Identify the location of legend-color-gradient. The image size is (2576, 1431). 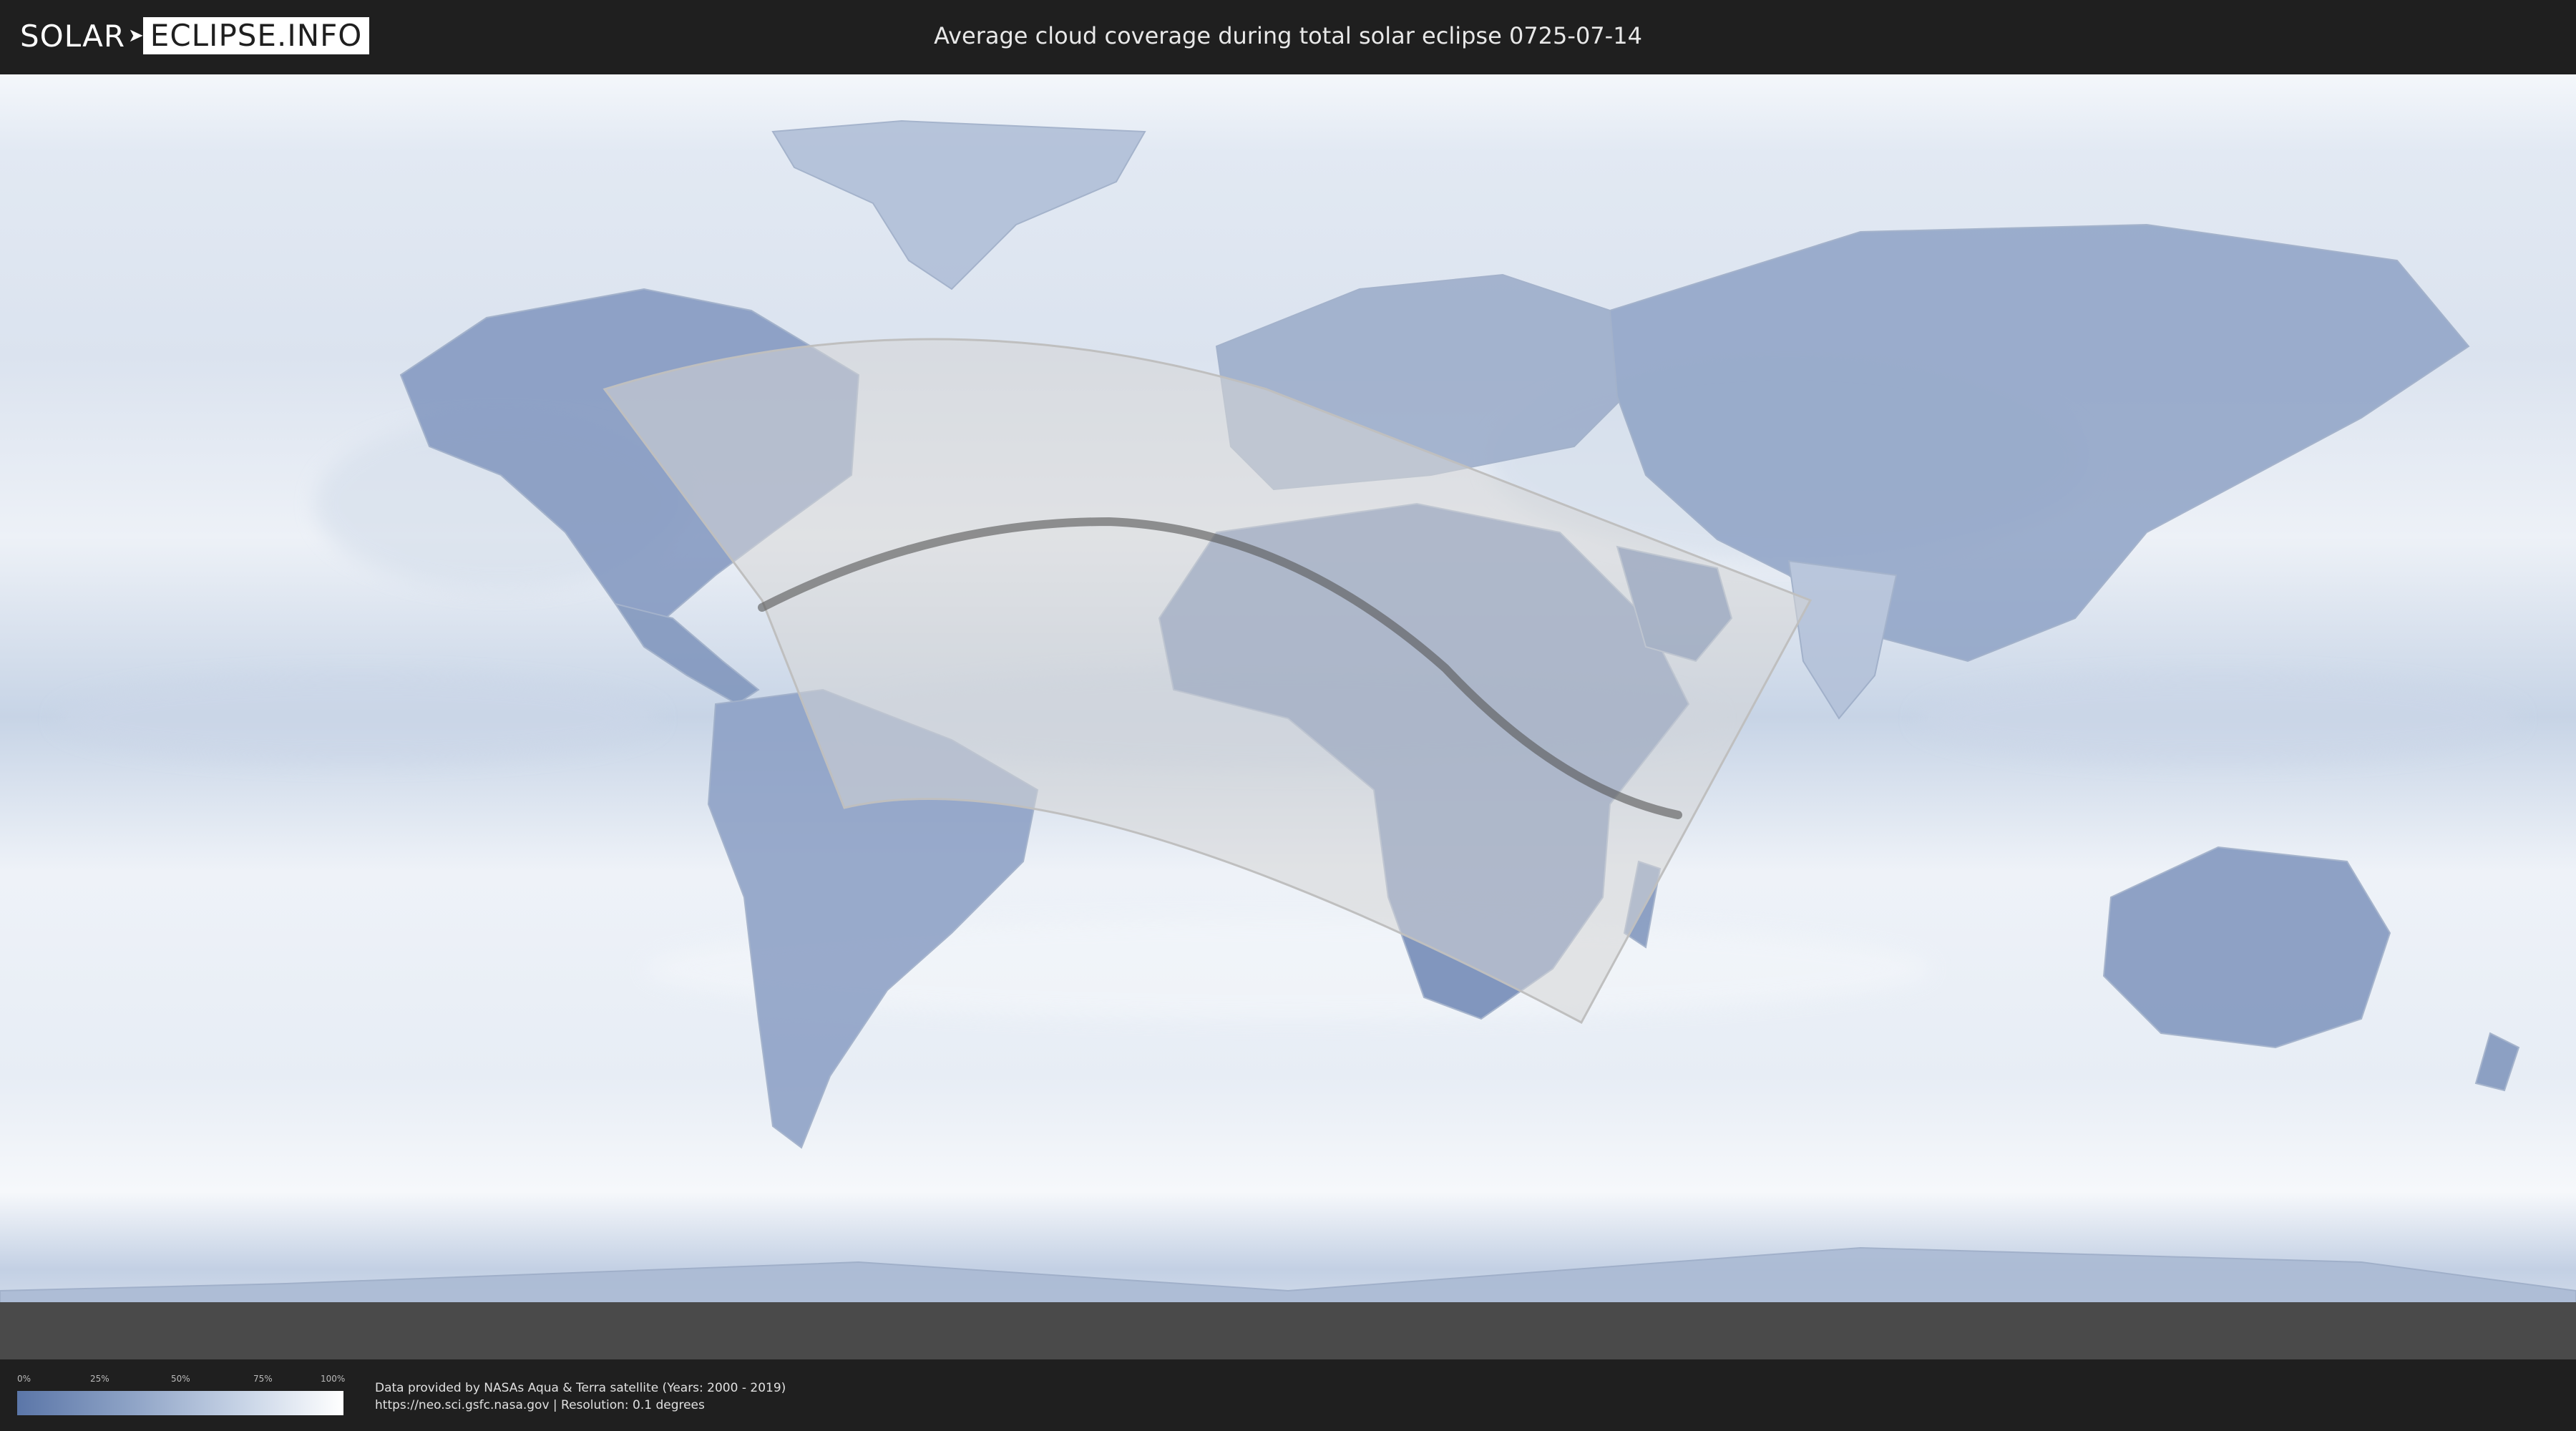
(180, 1403).